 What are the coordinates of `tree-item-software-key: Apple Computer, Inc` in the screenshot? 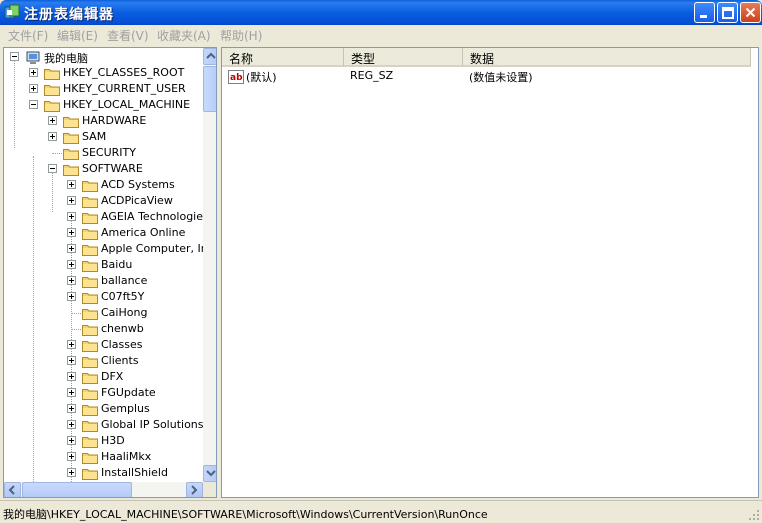 It's located at (109, 249).